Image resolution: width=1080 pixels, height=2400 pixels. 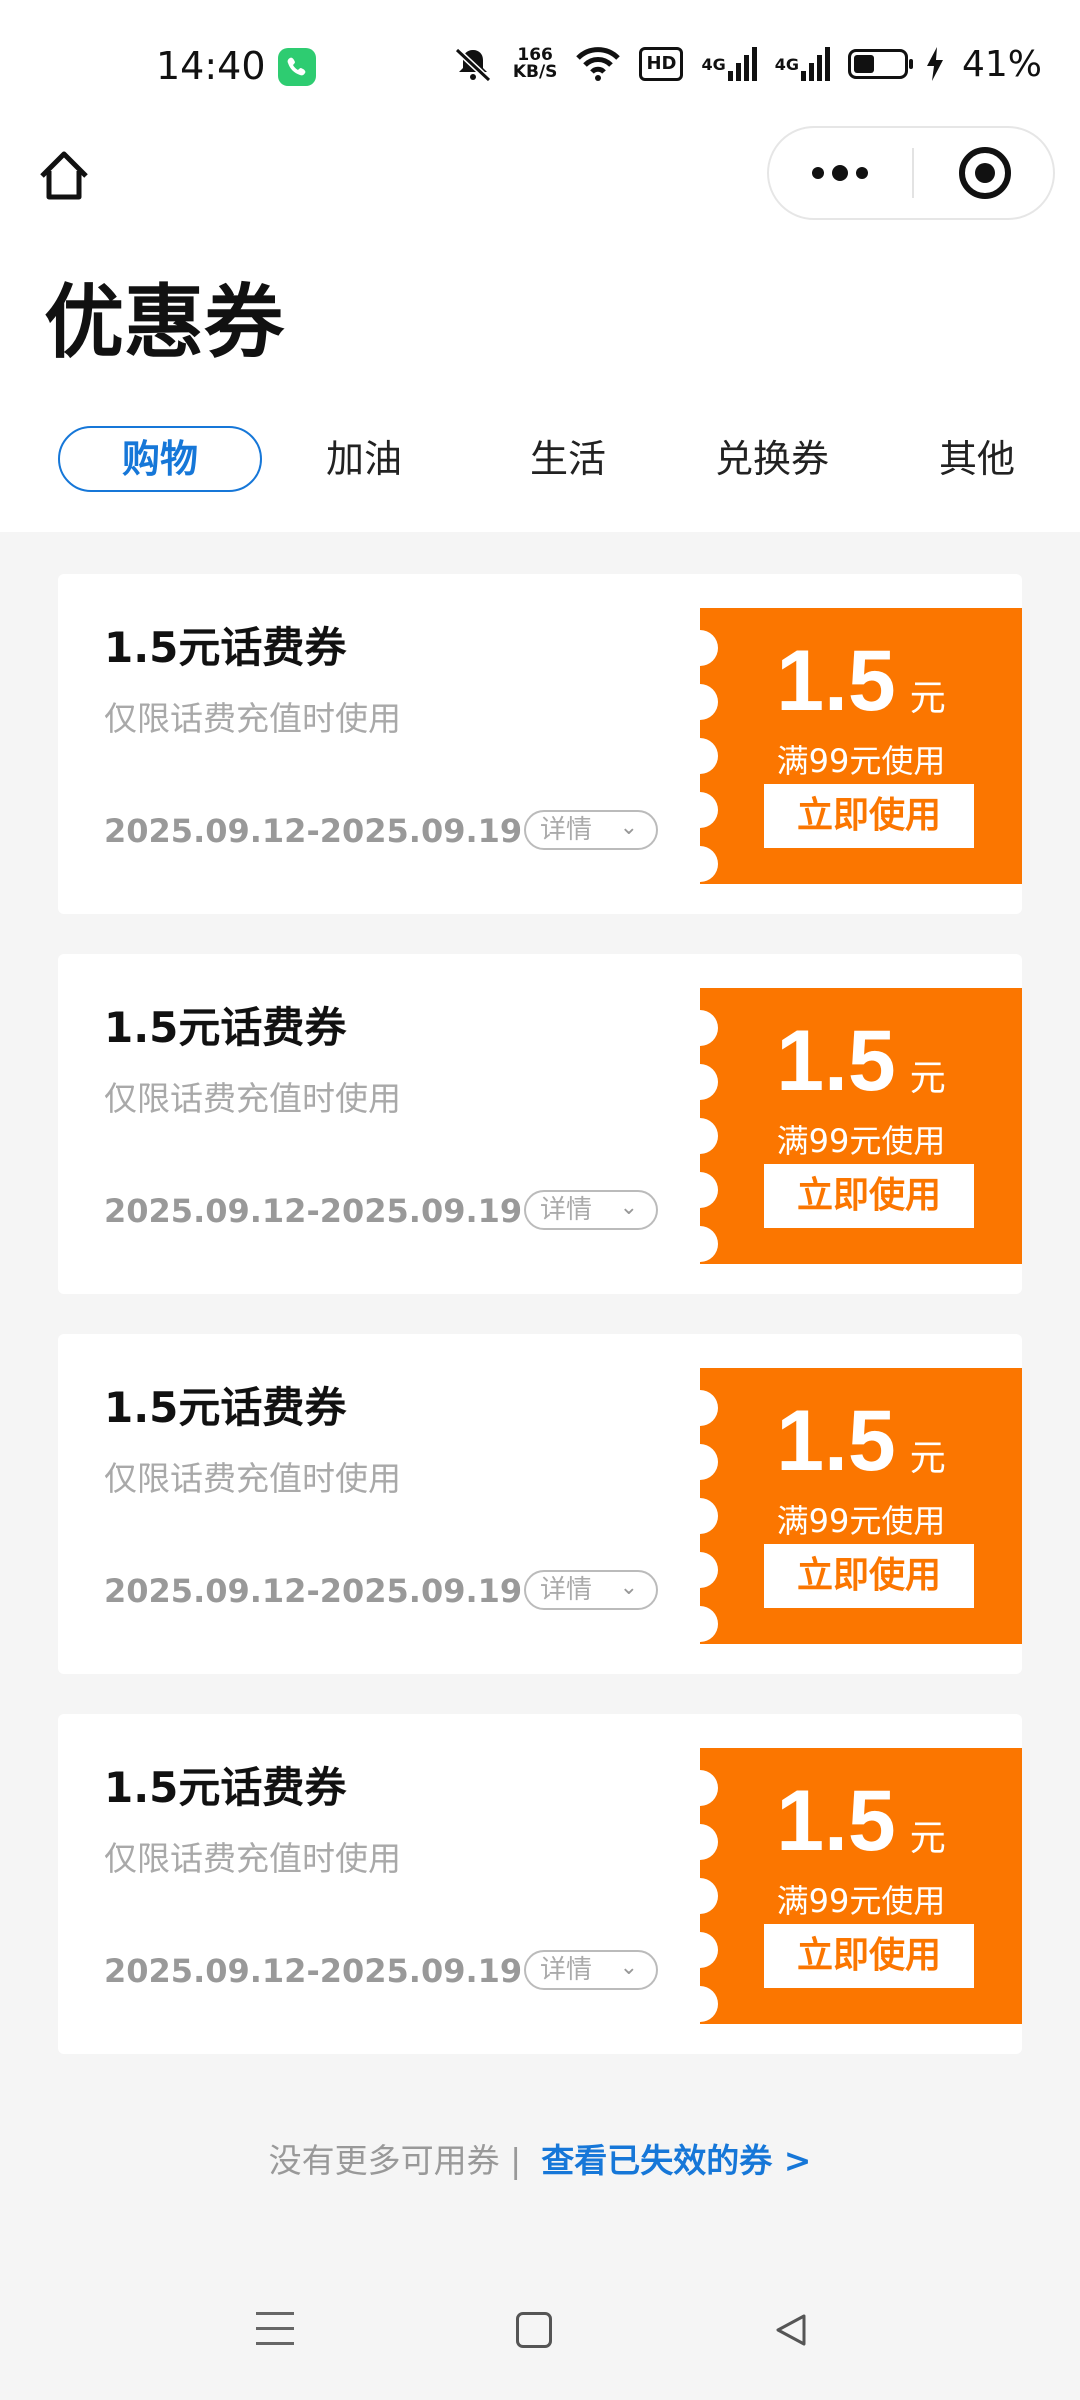 What do you see at coordinates (985, 173) in the screenshot?
I see `target-circle-icon` at bounding box center [985, 173].